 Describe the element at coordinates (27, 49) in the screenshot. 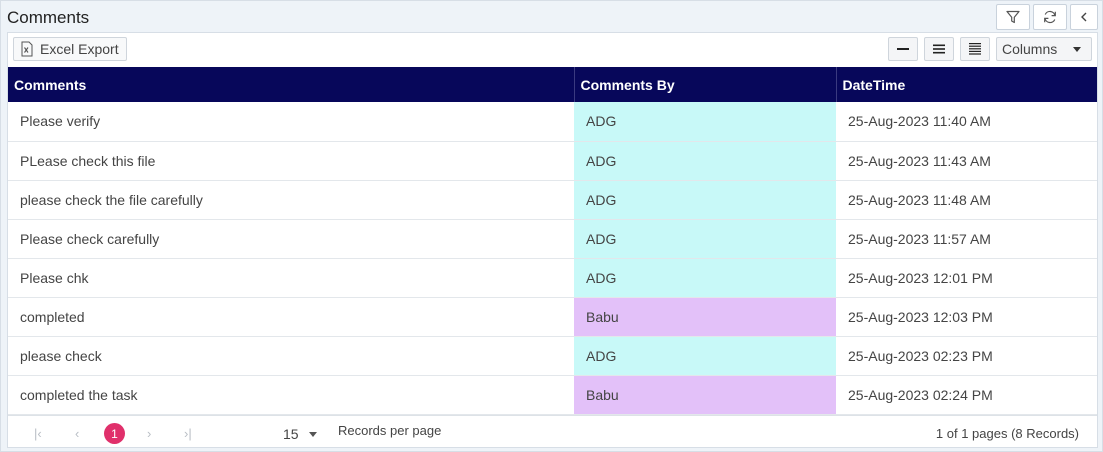

I see `excel-file-icon` at that location.